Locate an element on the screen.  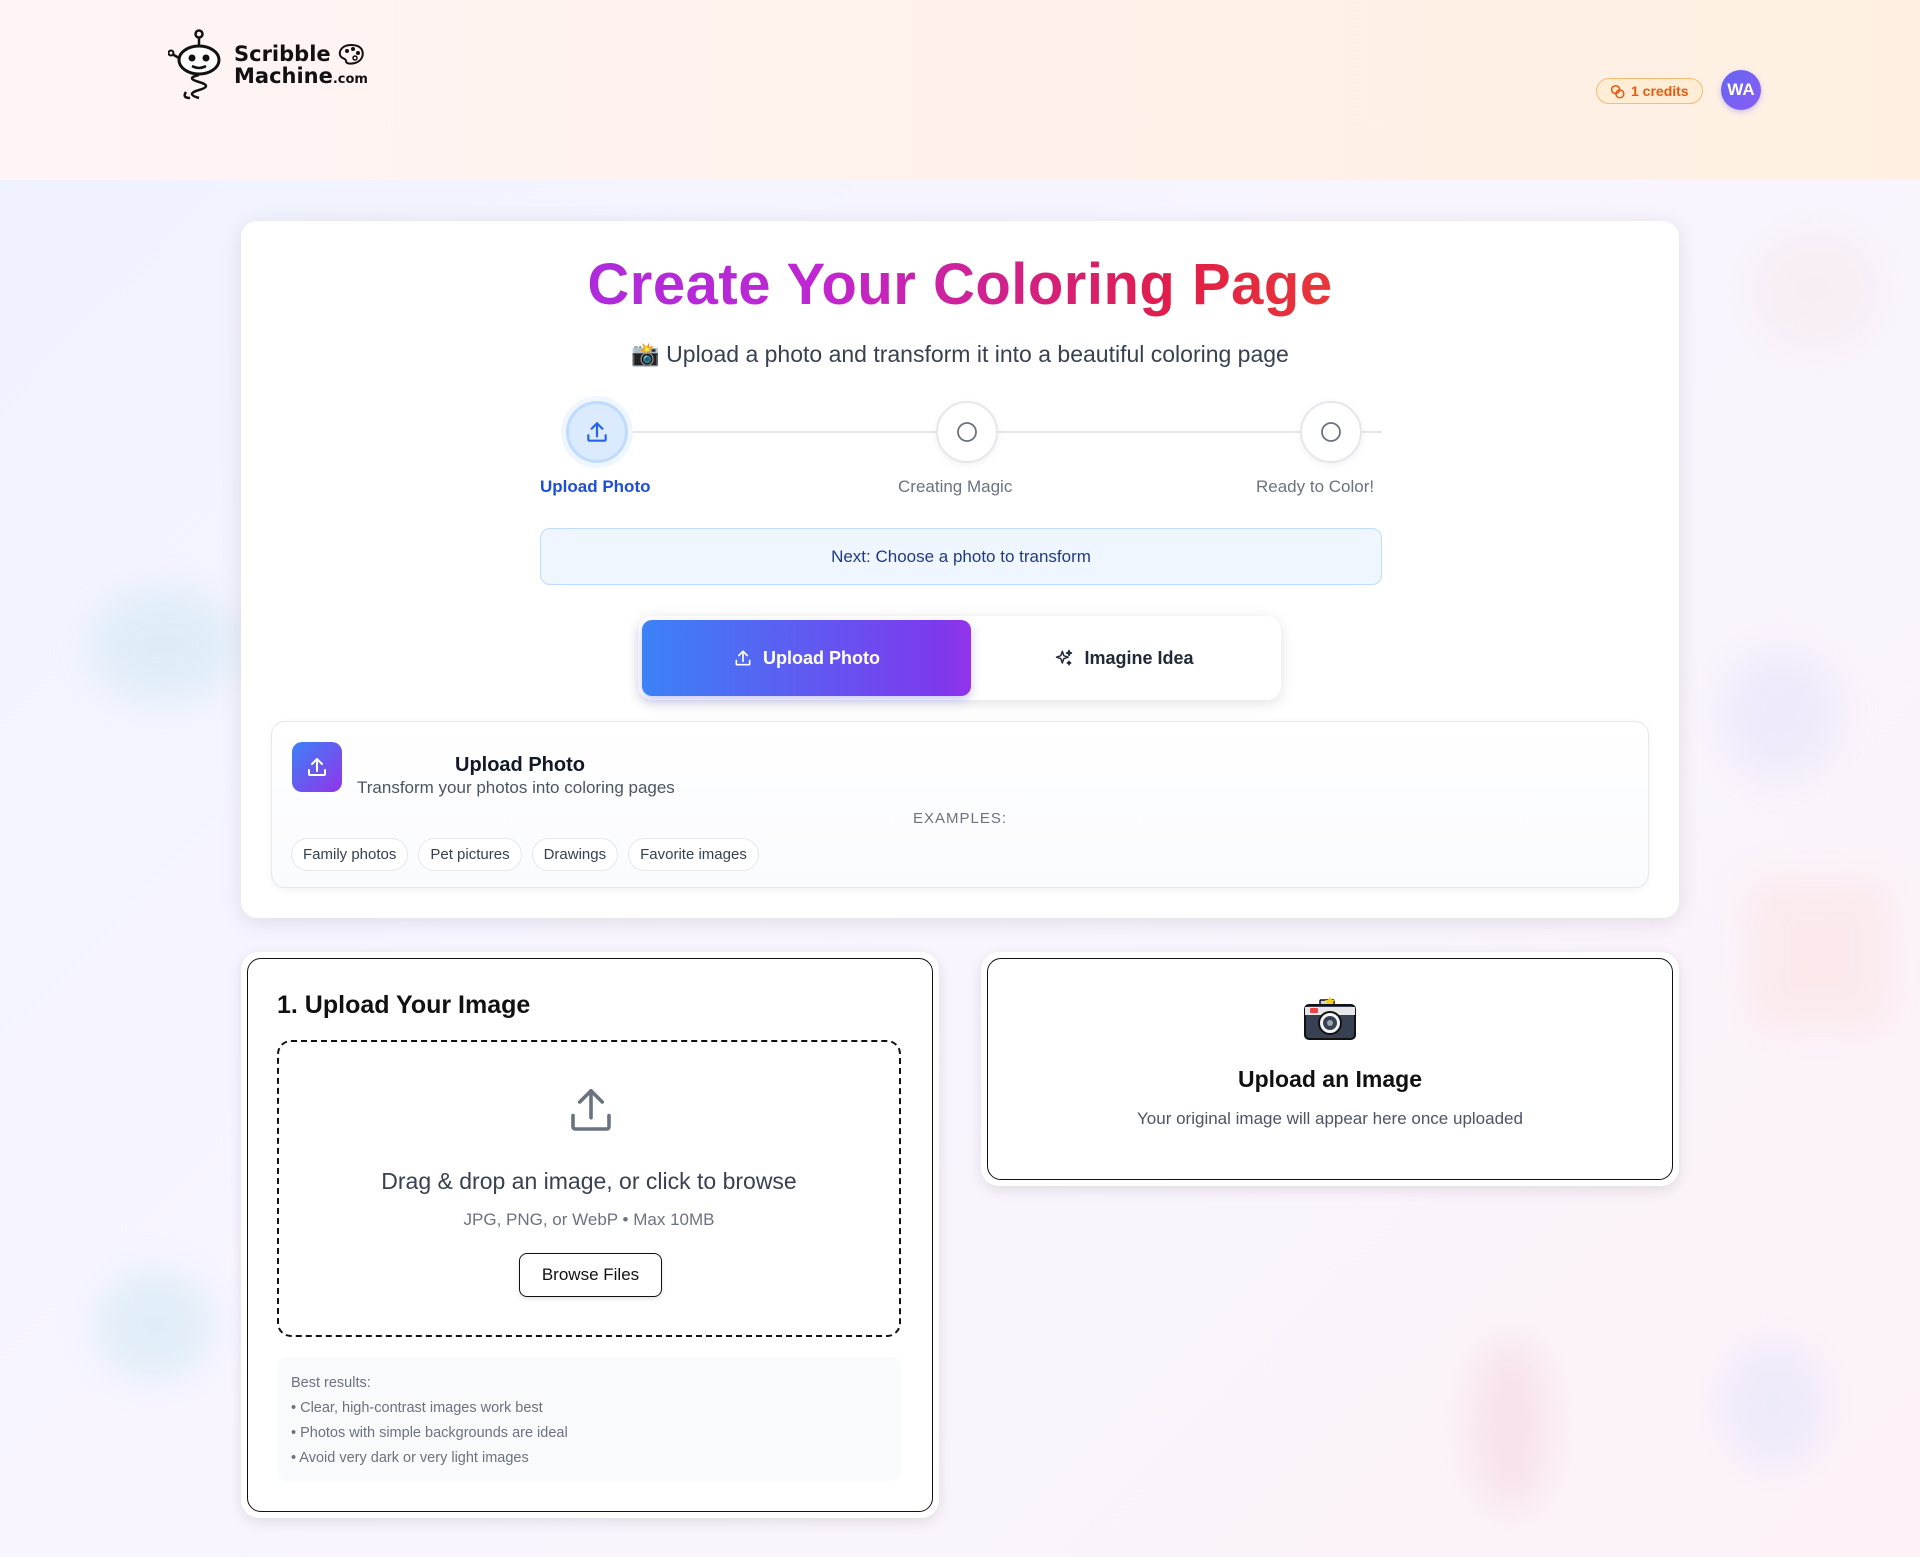
step-upload-circle is located at coordinates (597, 432).